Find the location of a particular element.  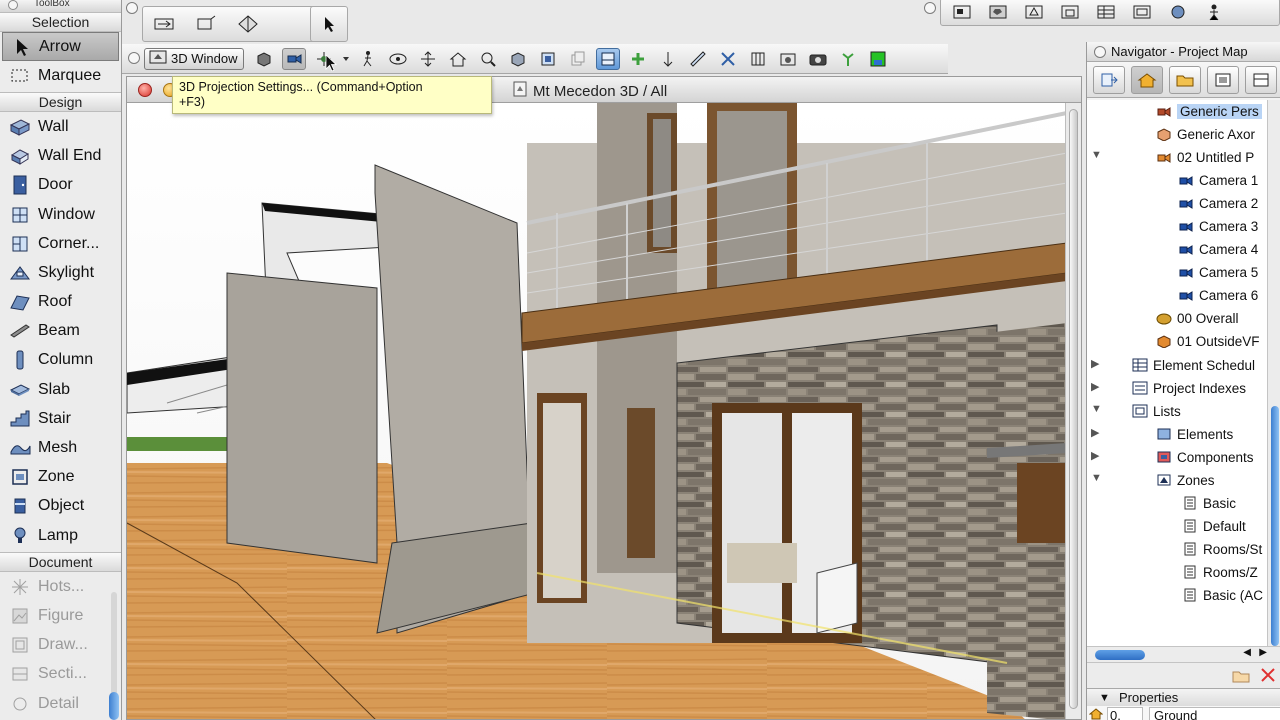

toolbar-collapse-button is located at coordinates (132, 8).